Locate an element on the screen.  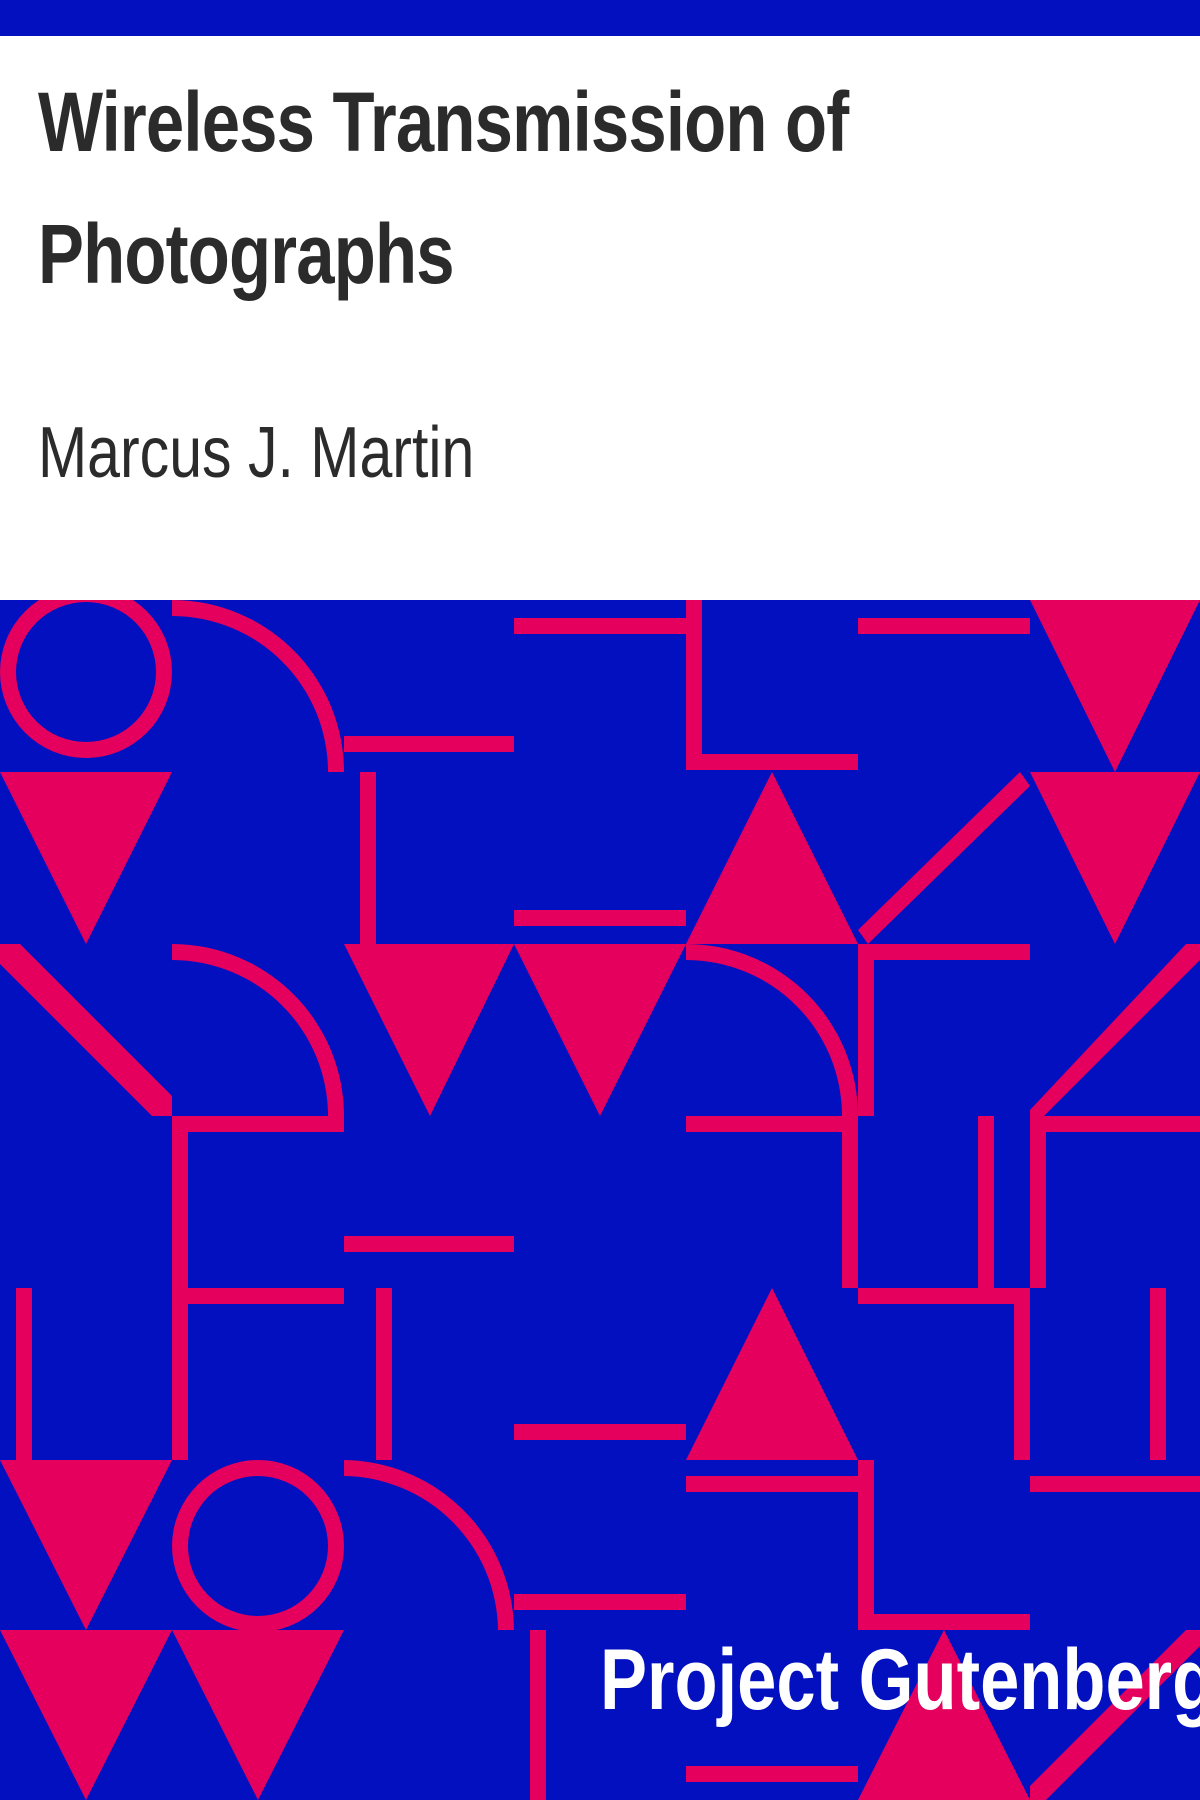
publisher-label: Project Gutenberg is located at coordinates (900, 1680).